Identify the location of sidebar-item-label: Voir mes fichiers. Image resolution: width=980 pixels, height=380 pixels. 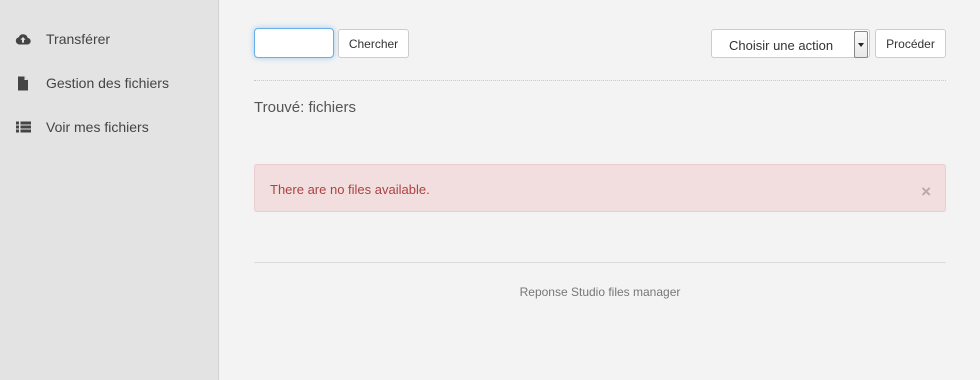
(97, 127).